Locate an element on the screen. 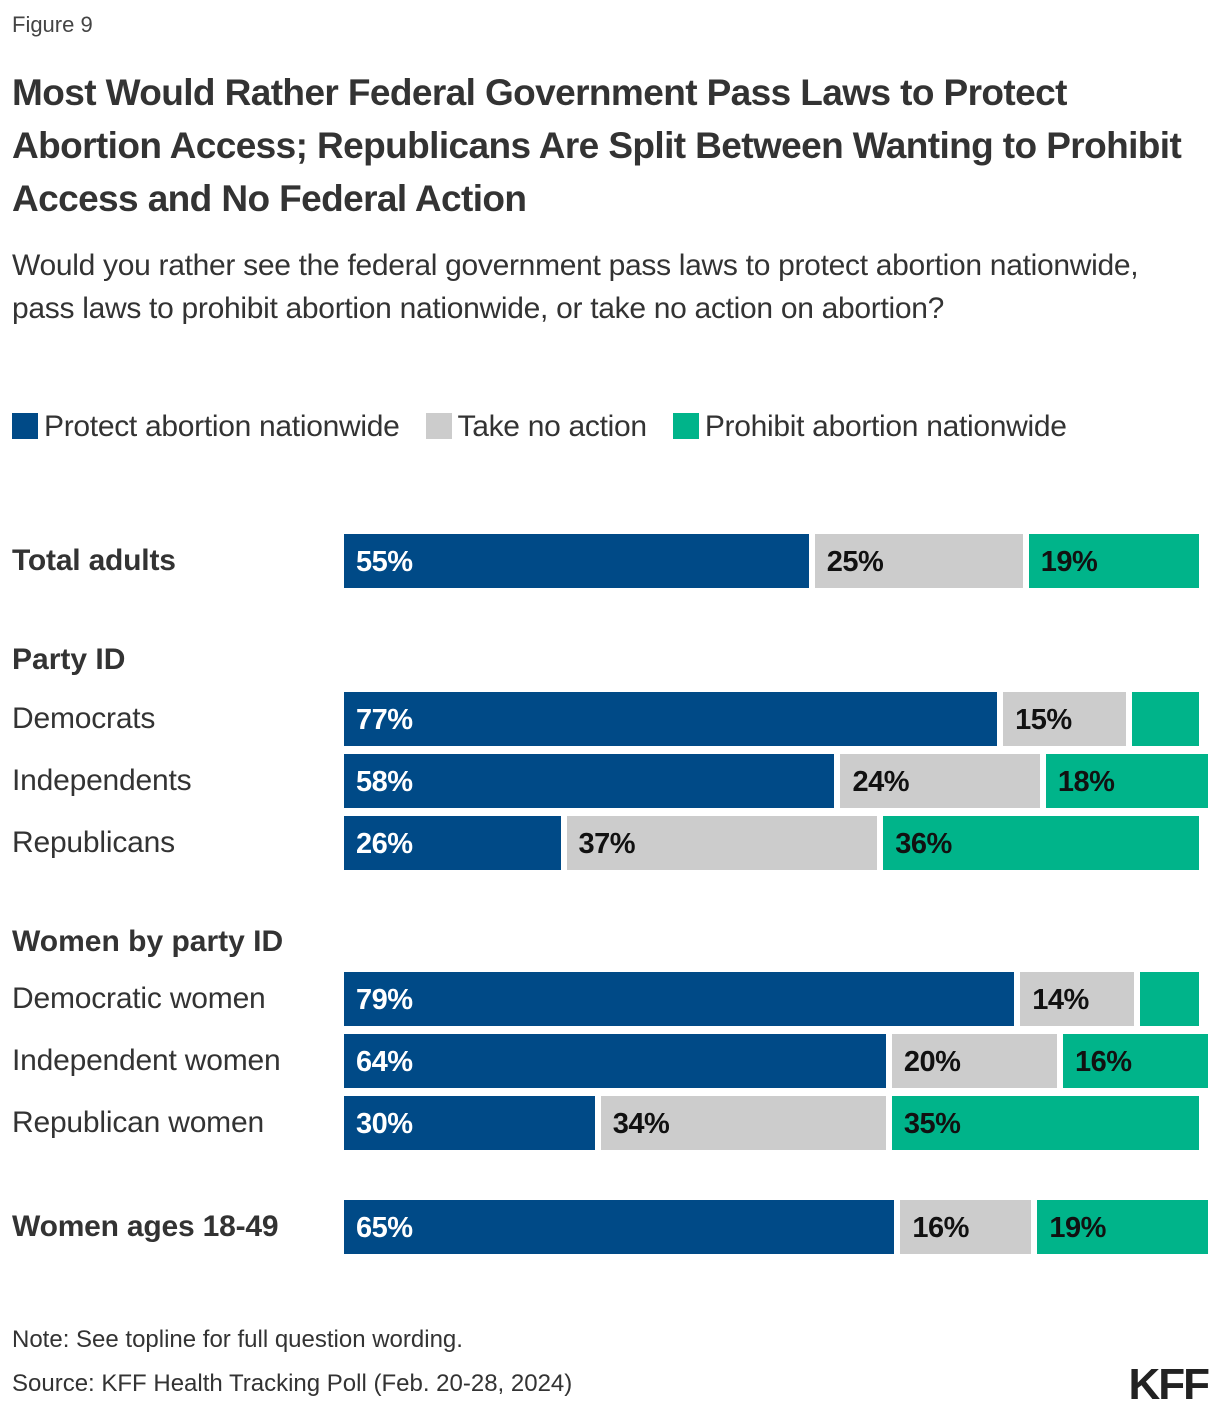 The width and height of the screenshot is (1220, 1414). bar-segment-no-action: 34% is located at coordinates (743, 1123).